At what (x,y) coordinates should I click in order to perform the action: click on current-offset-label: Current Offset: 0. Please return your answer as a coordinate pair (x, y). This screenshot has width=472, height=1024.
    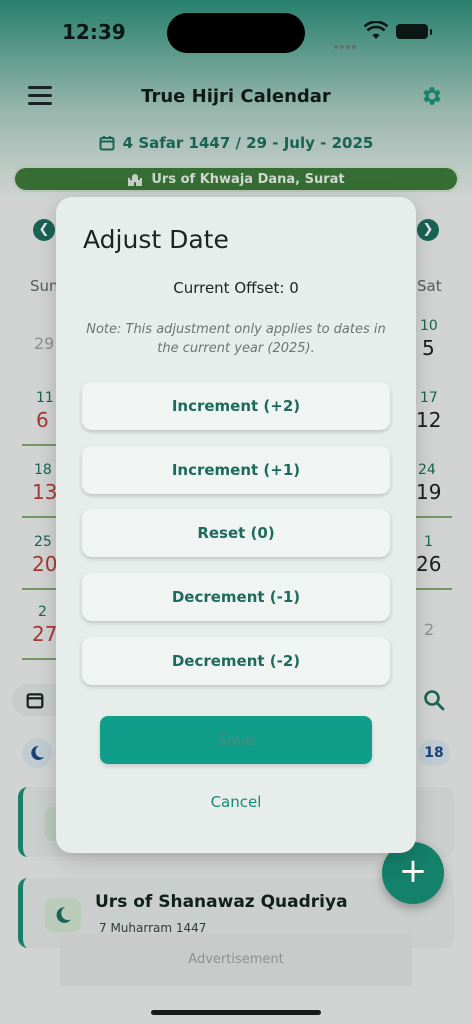
    Looking at the image, I should click on (236, 288).